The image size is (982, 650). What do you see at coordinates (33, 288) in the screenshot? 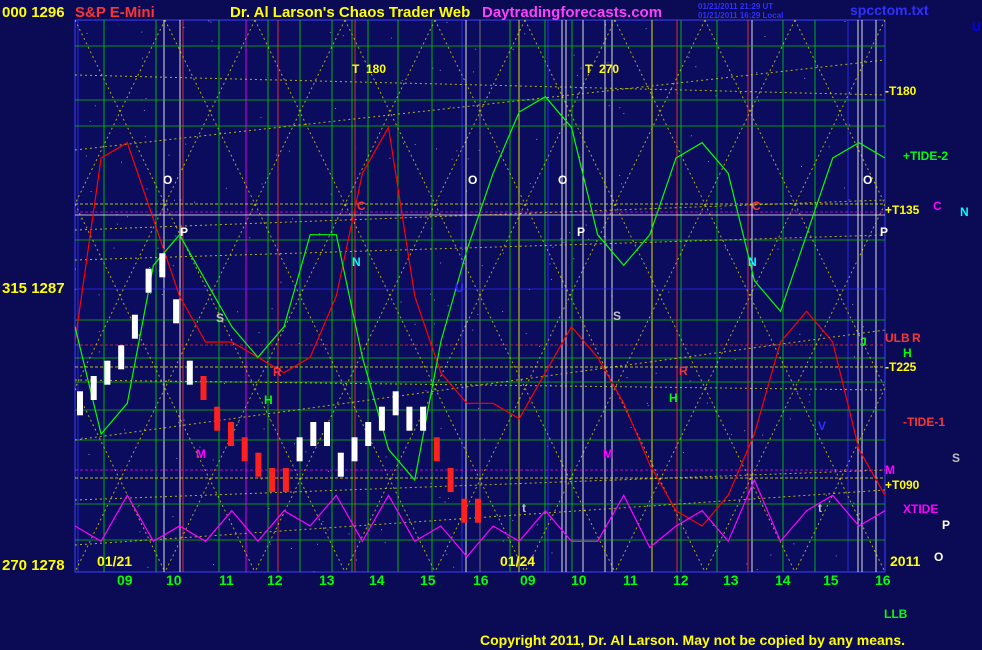
I see `price-label-mid: 315 1287` at bounding box center [33, 288].